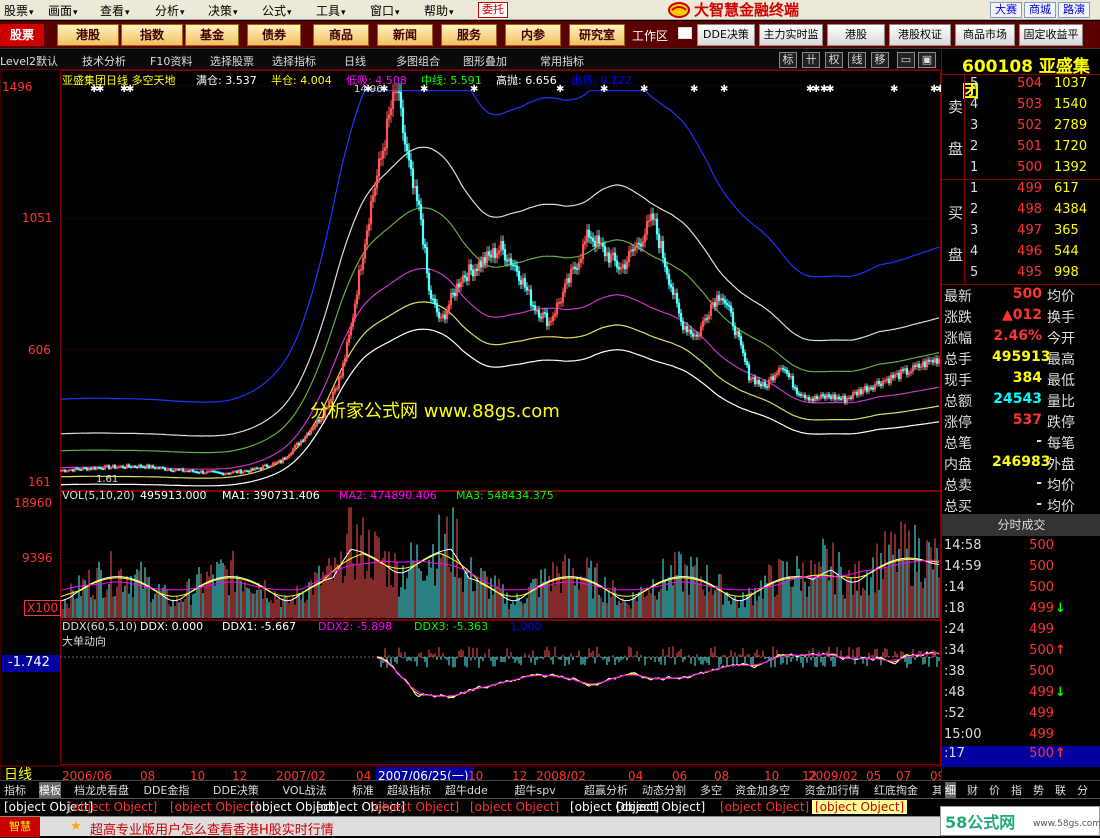  I want to click on subbar-select-indicator: 选择指标, so click(294, 61).